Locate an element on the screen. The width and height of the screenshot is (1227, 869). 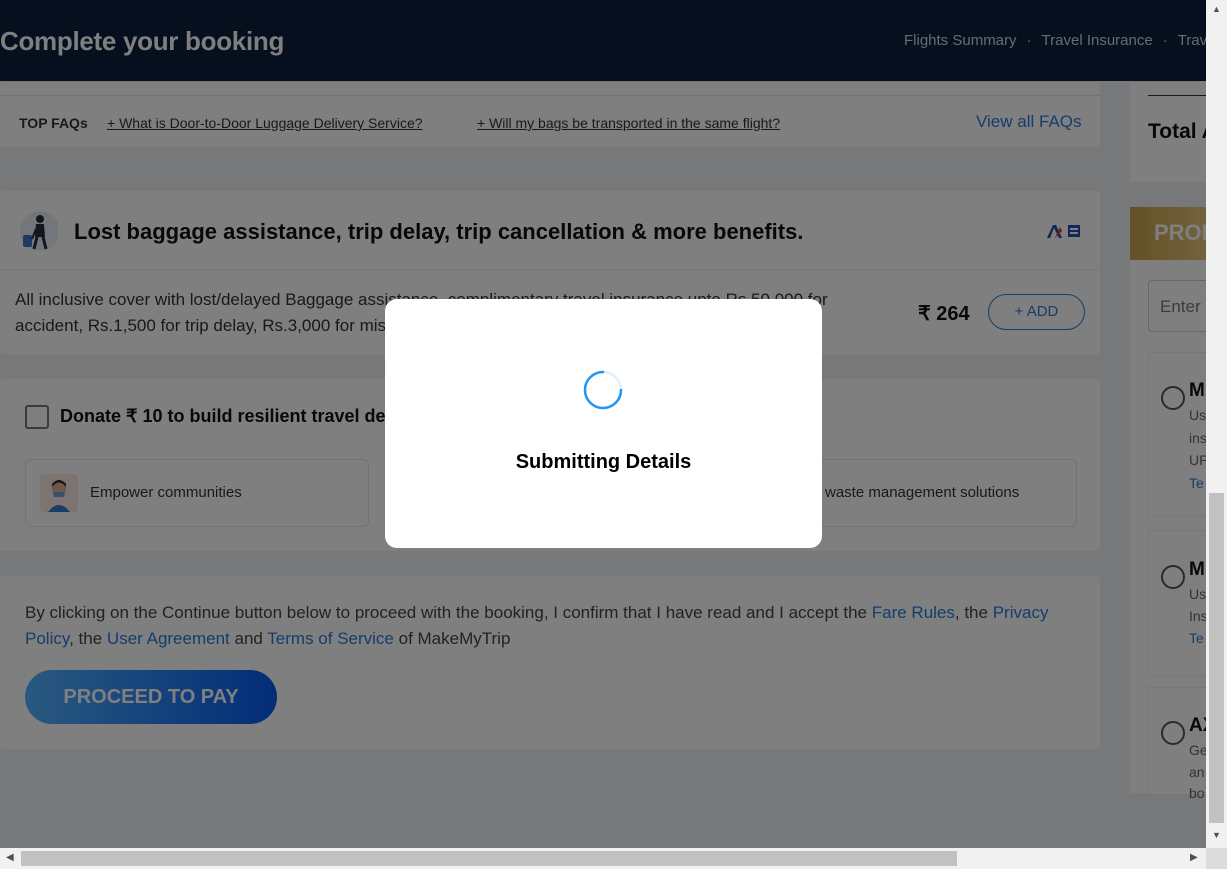
scroll-up-icon: ▲ is located at coordinates (1216, 9).